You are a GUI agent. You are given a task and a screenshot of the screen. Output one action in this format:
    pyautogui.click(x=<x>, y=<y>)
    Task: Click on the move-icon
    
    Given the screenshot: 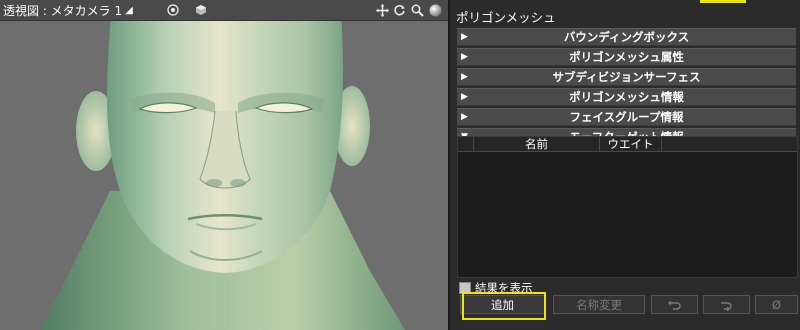 What is the action you would take?
    pyautogui.click(x=382, y=10)
    